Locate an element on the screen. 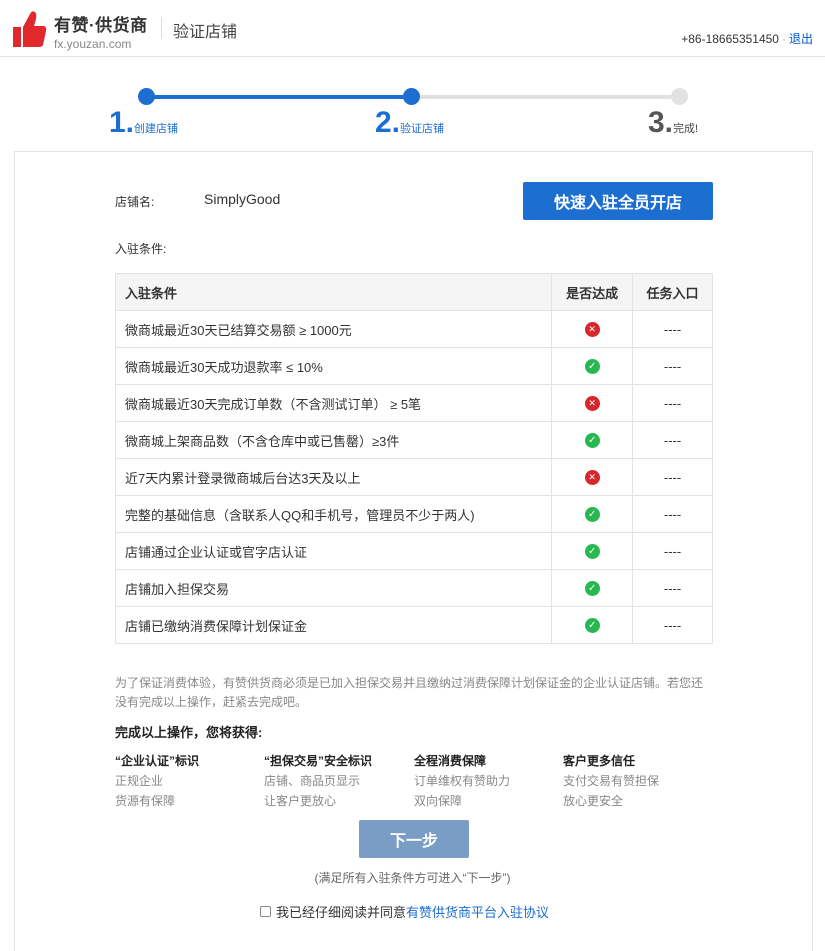  benefit-4-title: 客户更多信任 is located at coordinates (599, 761).